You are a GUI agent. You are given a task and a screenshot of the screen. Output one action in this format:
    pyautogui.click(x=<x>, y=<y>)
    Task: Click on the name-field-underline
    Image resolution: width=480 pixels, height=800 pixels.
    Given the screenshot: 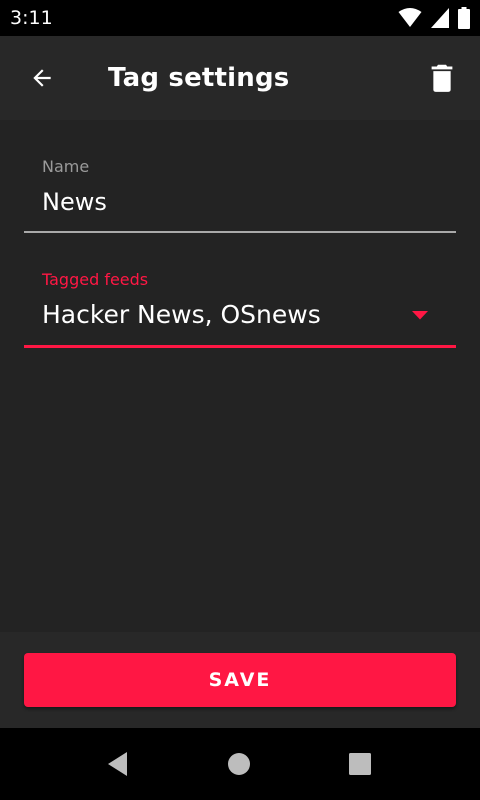 What is the action you would take?
    pyautogui.click(x=240, y=232)
    